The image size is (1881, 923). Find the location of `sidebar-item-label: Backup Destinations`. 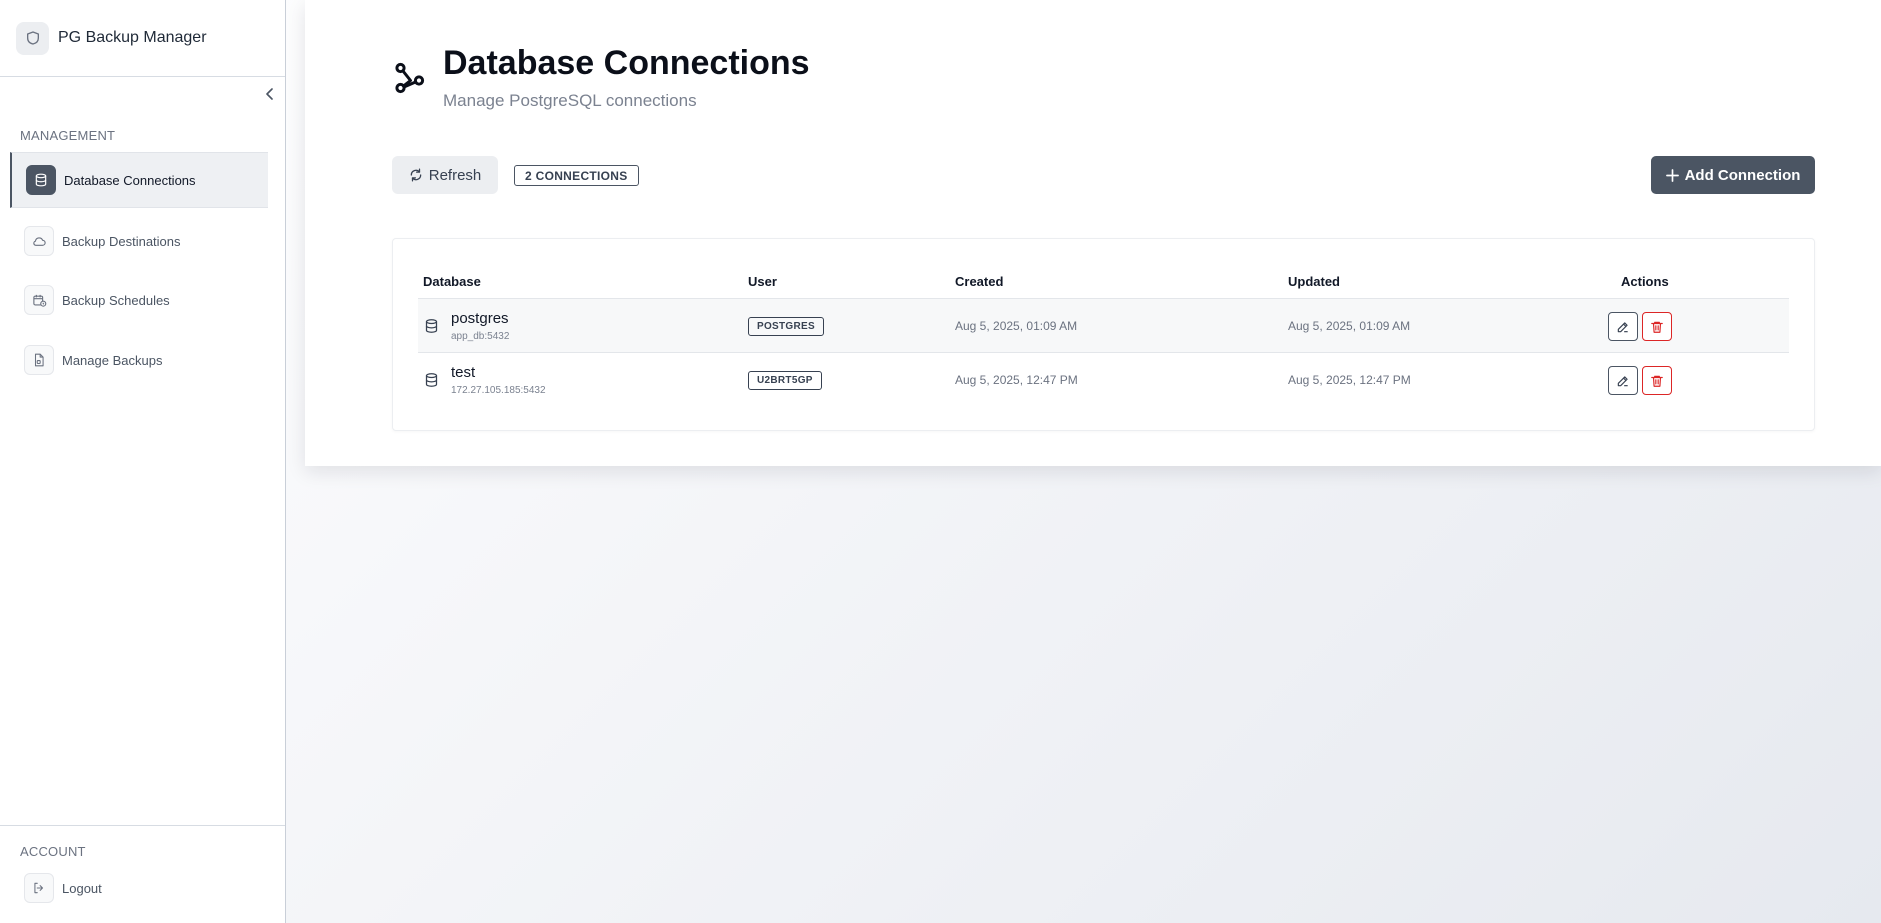

sidebar-item-label: Backup Destinations is located at coordinates (121, 241).